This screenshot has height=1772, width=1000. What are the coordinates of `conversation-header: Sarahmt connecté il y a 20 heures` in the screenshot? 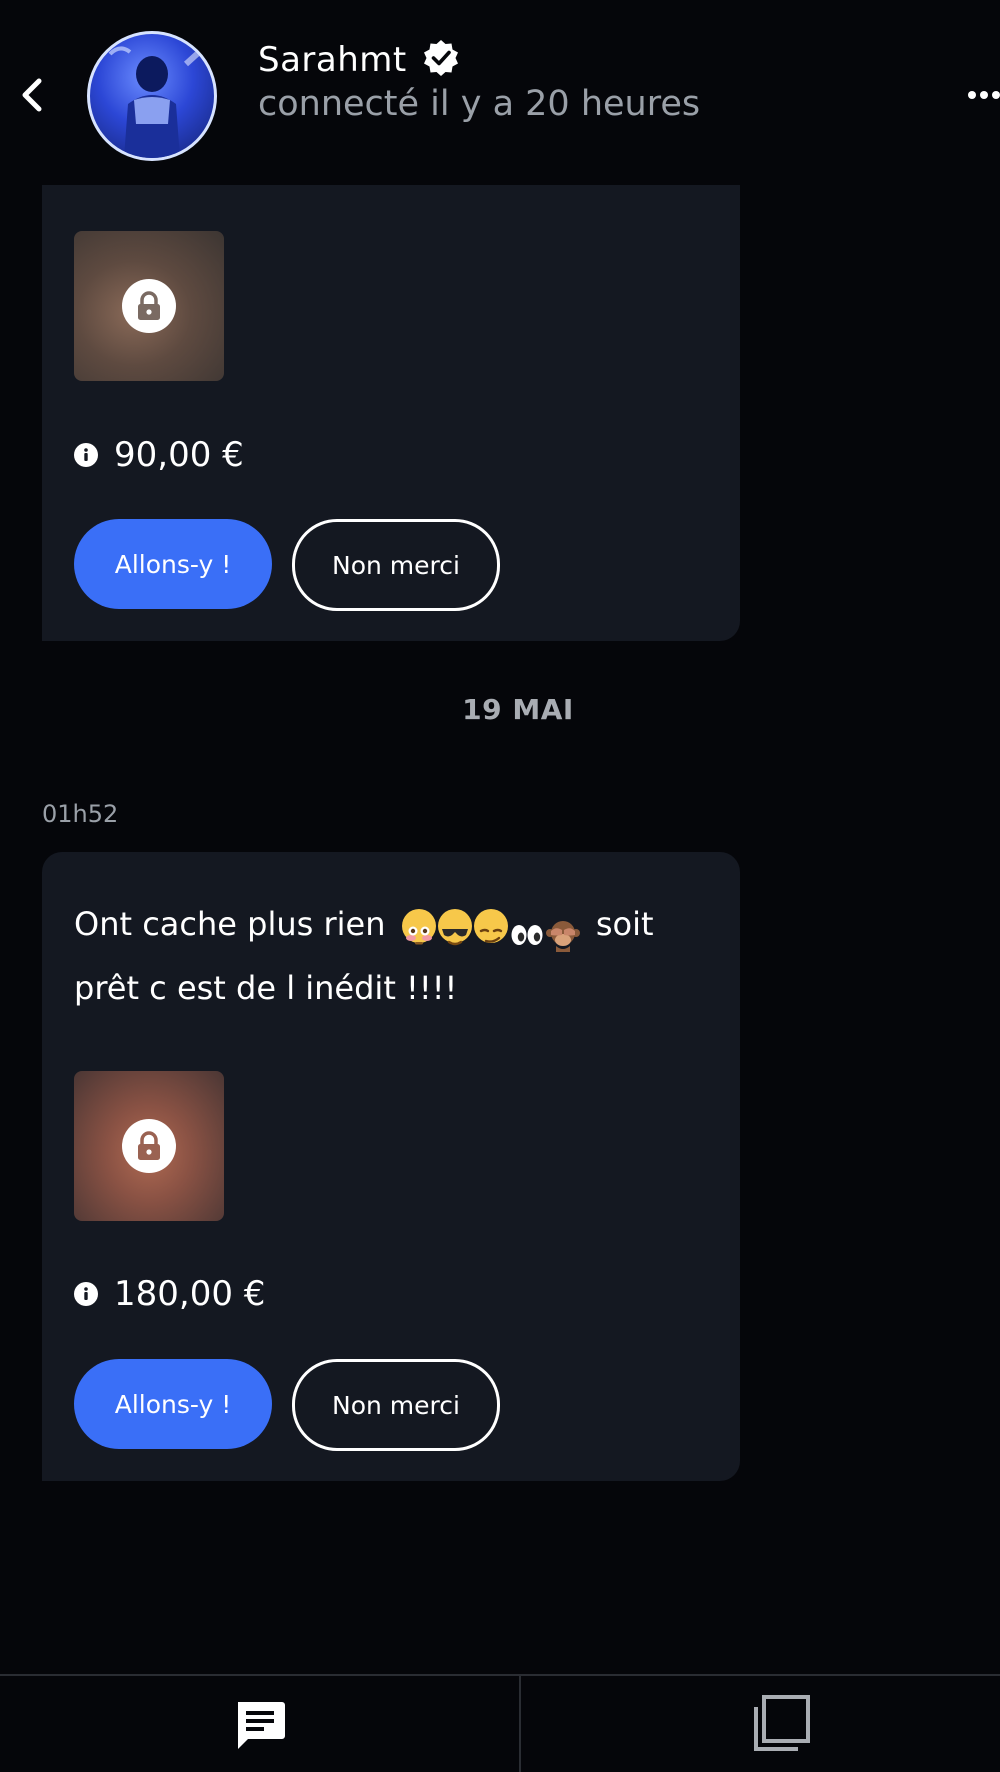 It's located at (500, 92).